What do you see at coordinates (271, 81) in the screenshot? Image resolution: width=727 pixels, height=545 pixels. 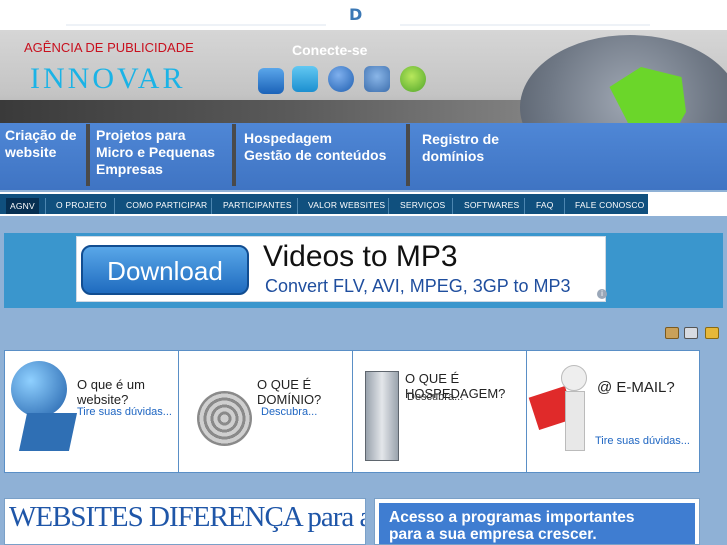 I see `windows-live-icon` at bounding box center [271, 81].